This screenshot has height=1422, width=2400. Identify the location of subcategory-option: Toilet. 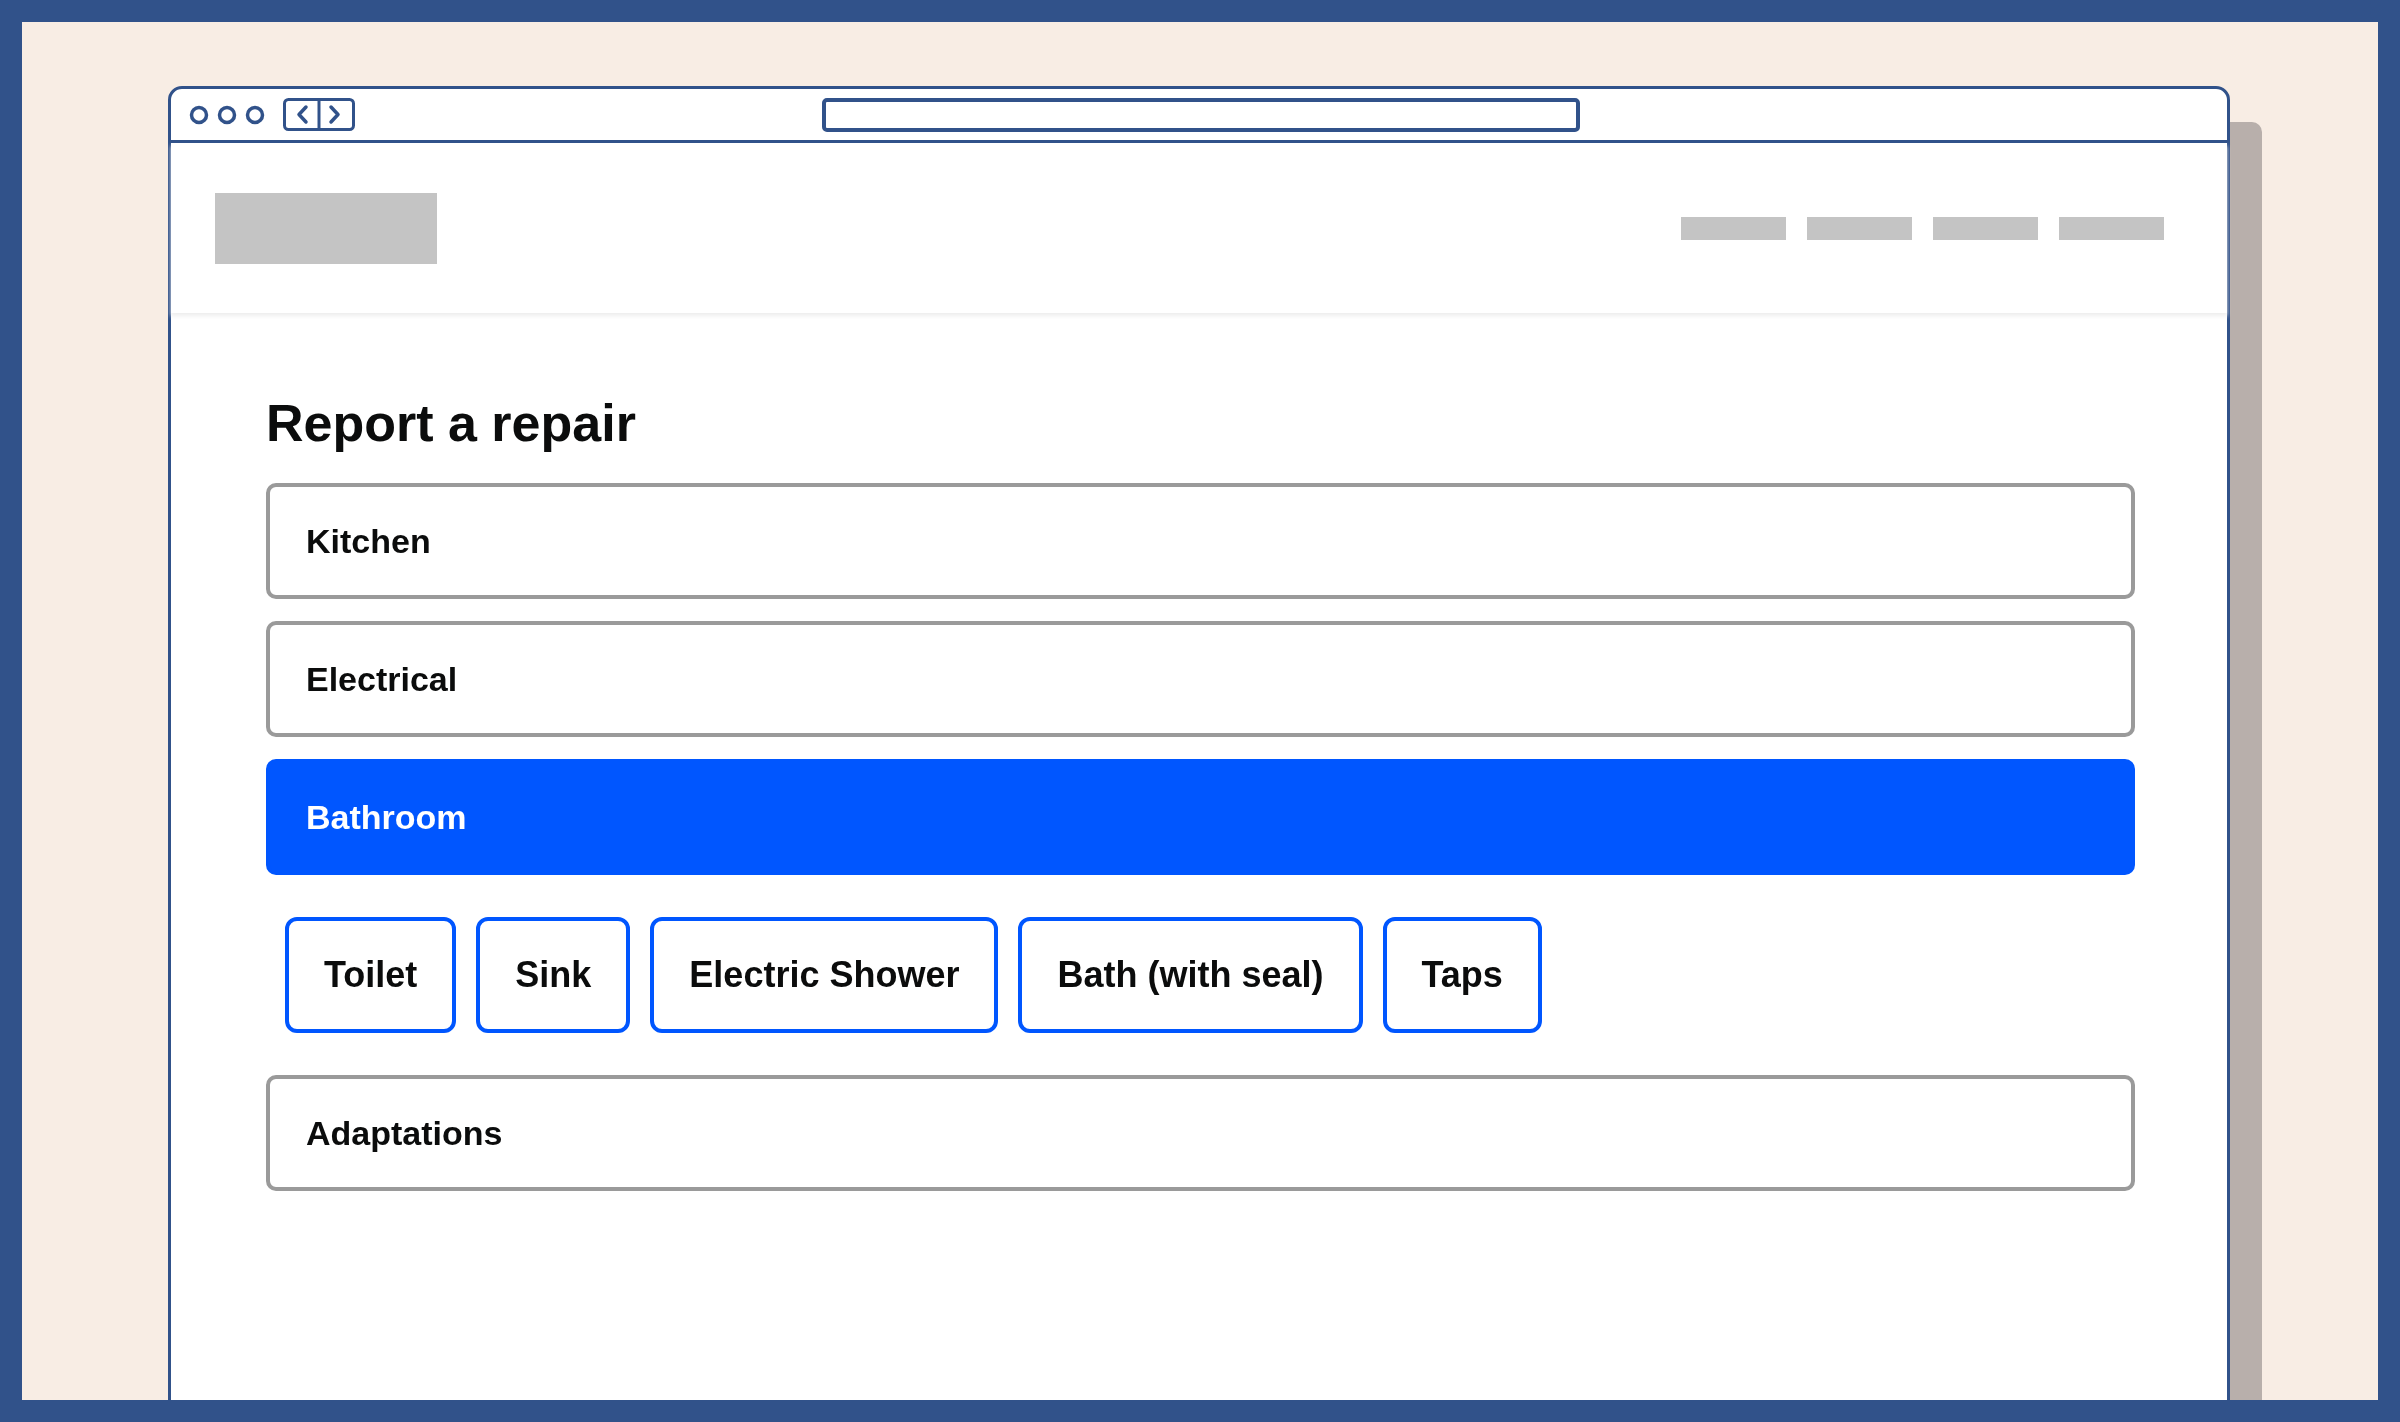
(371, 975).